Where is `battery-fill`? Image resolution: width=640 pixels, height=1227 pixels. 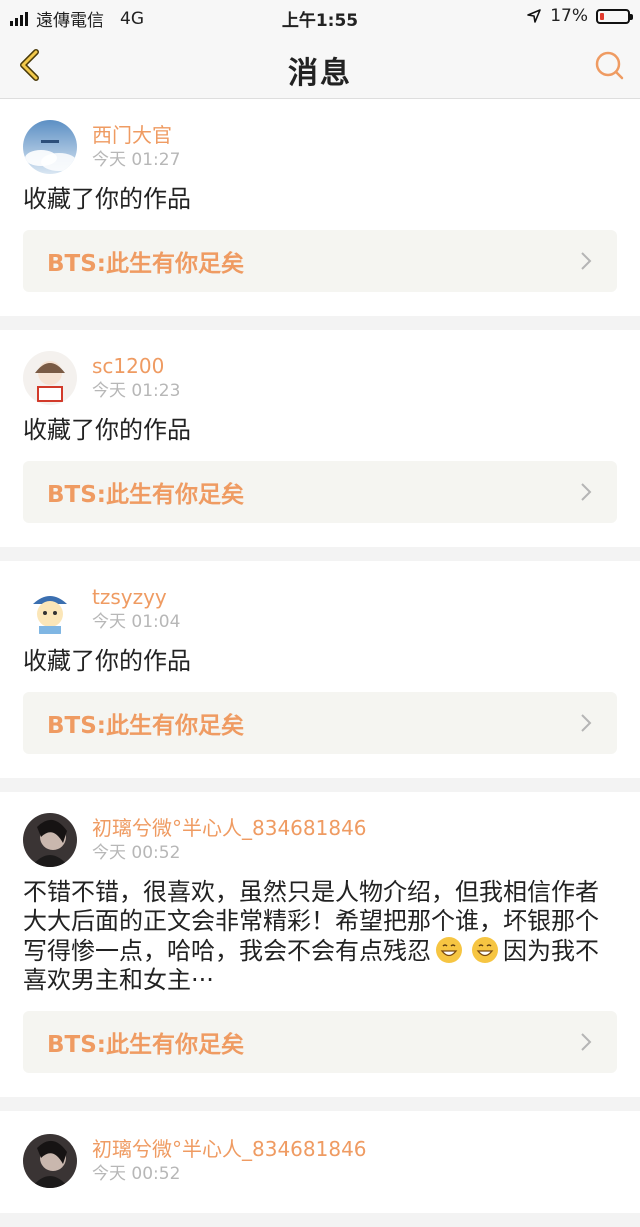
battery-fill is located at coordinates (602, 16).